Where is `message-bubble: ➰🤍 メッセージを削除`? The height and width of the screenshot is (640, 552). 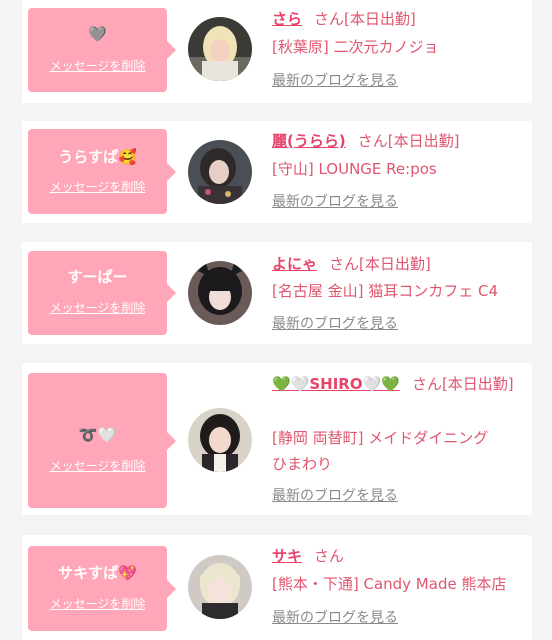 message-bubble: ➰🤍 メッセージを削除 is located at coordinates (102, 440).